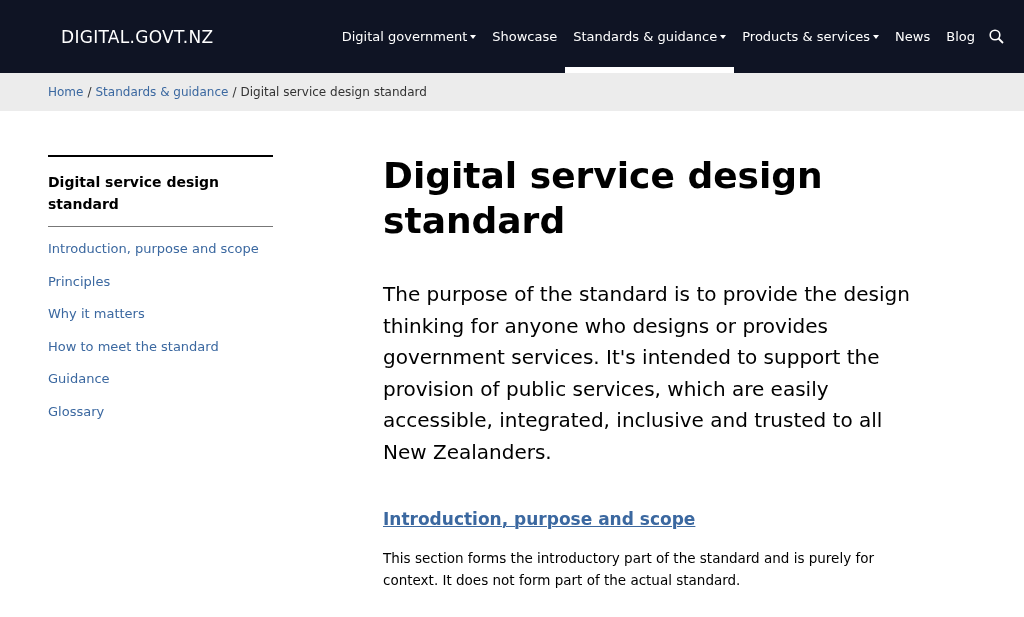 The height and width of the screenshot is (617, 1024). I want to click on sidebar-link: Glossary, so click(160, 411).